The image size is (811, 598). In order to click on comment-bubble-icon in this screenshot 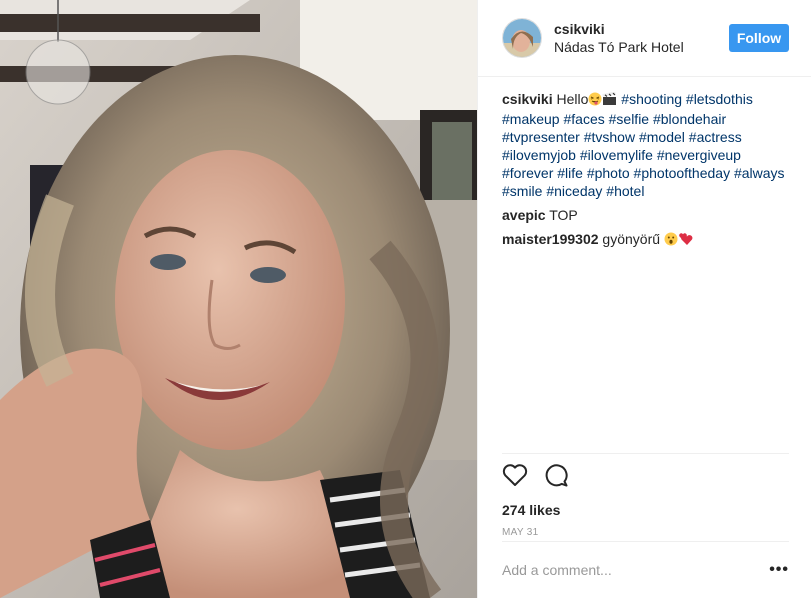, I will do `click(557, 476)`.